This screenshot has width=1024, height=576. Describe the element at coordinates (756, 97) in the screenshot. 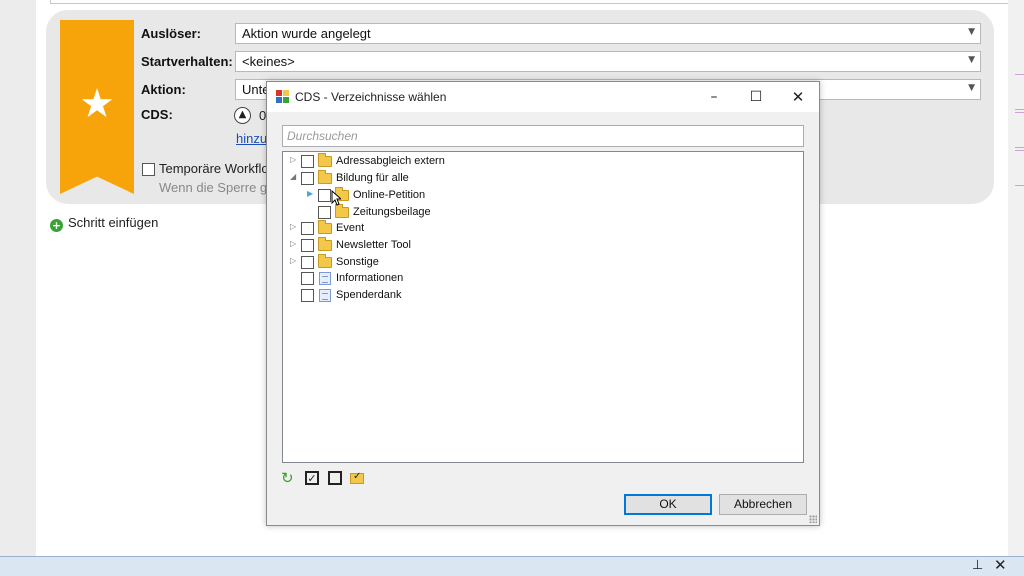

I see `maximize-icon: ☐` at that location.